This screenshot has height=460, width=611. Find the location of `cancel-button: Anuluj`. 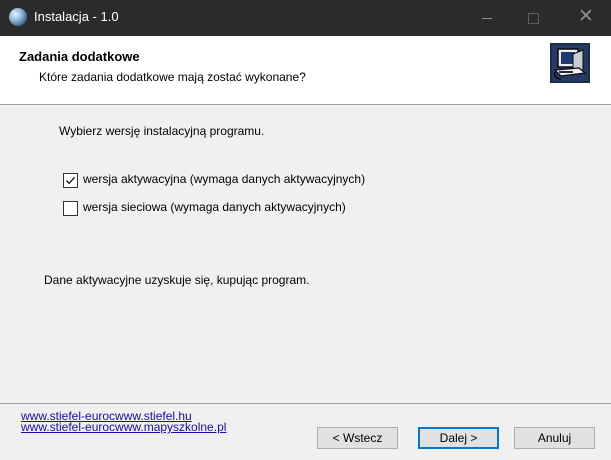

cancel-button: Anuluj is located at coordinates (554, 438).